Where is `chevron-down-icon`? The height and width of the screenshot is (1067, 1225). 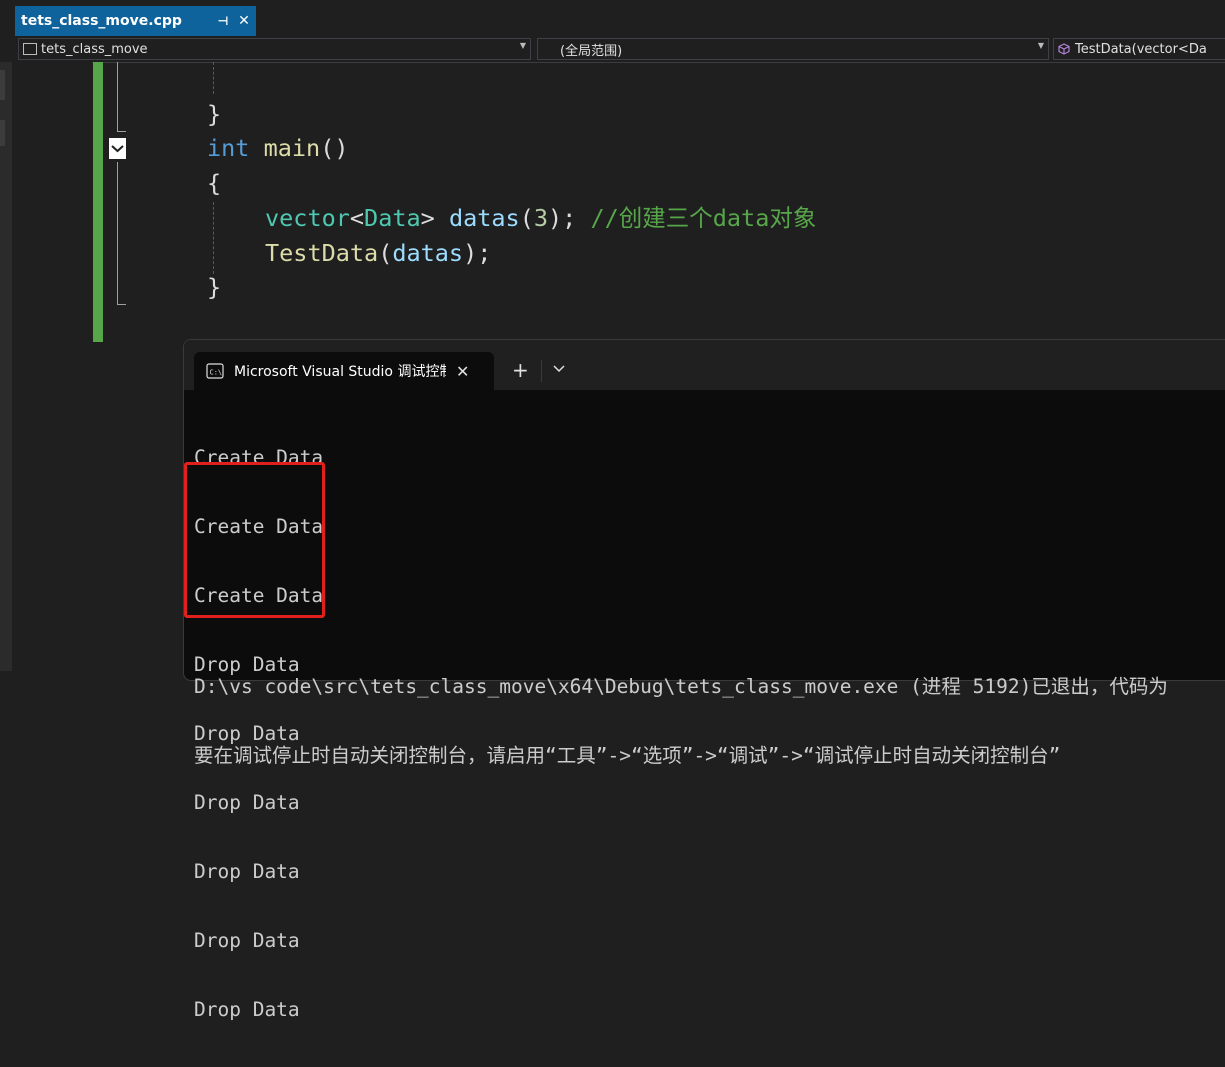
chevron-down-icon is located at coordinates (559, 369).